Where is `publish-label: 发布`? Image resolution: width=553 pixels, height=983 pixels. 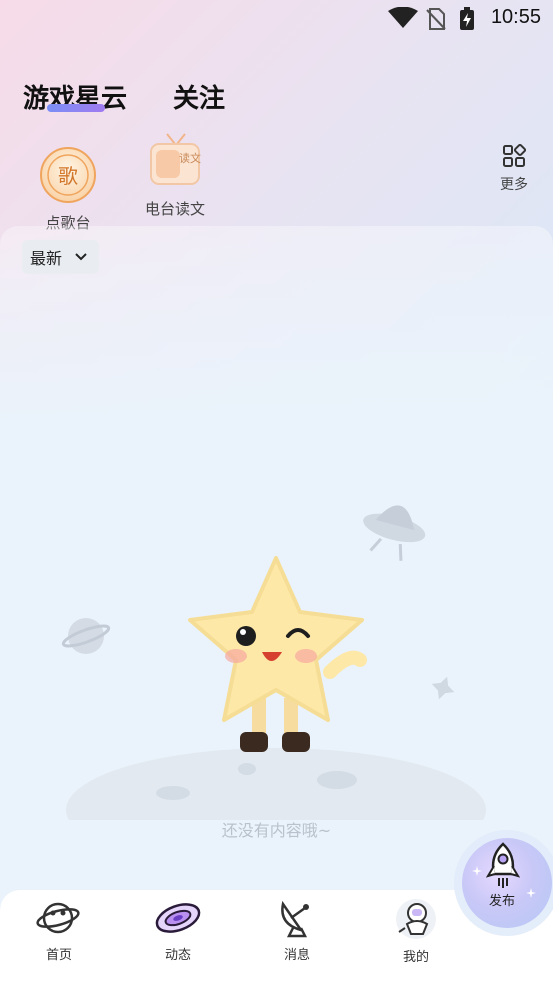 publish-label: 发布 is located at coordinates (501, 901).